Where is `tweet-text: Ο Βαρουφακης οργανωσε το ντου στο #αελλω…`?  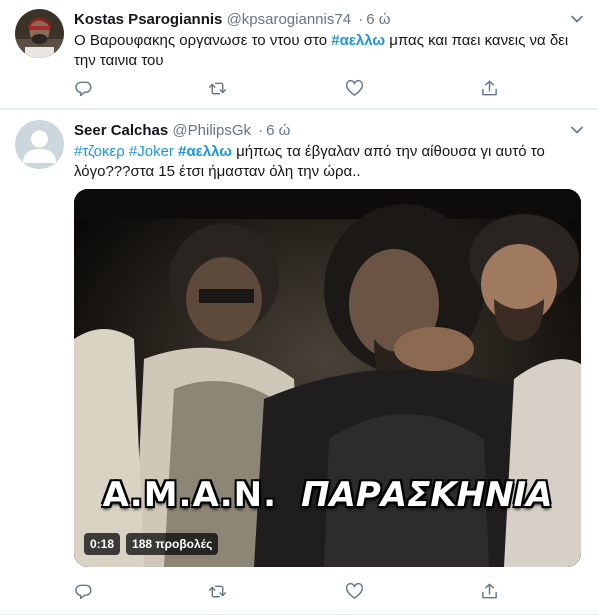 tweet-text: Ο Βαρουφακης οργανωσε το ντου στο #αελλω… is located at coordinates (329, 51).